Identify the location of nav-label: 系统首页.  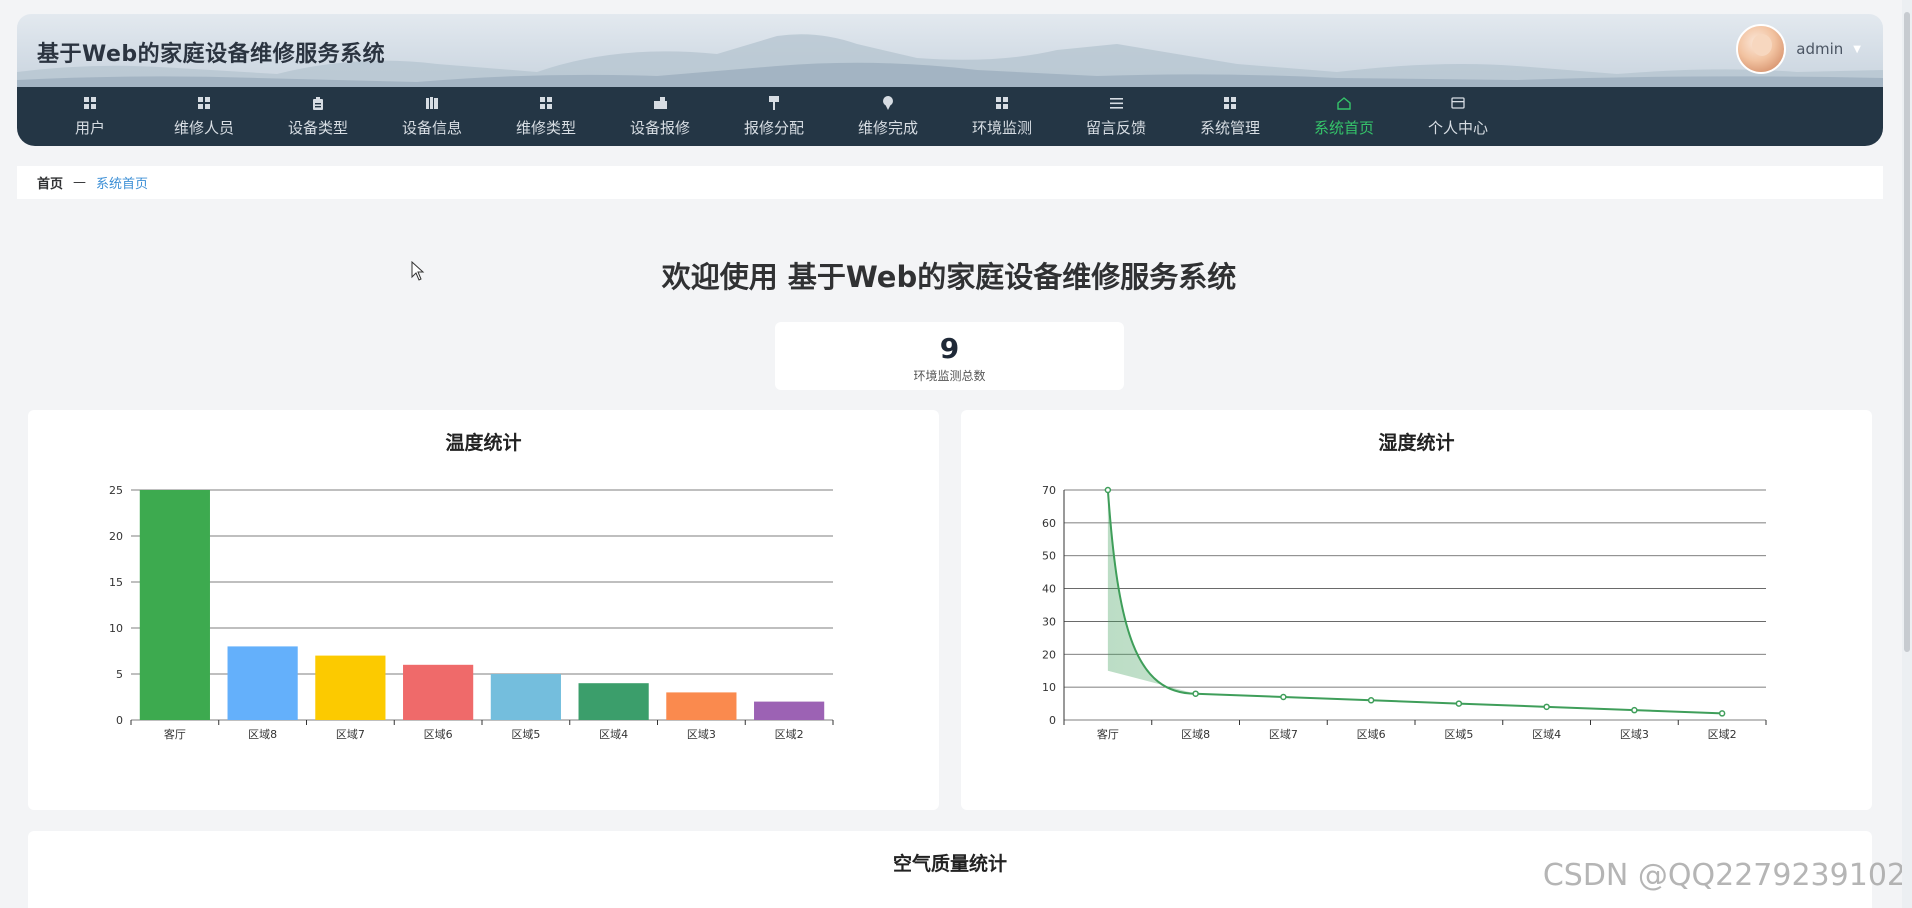
(1343, 128).